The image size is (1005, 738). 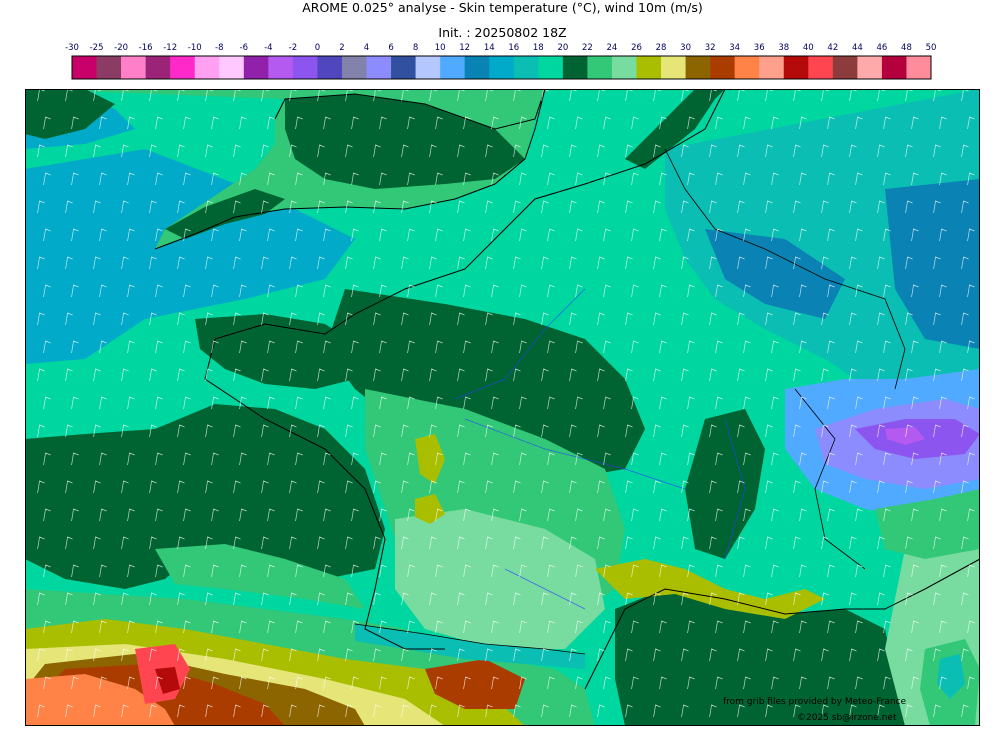 I want to click on legend-tick-label: 50, so click(x=931, y=48).